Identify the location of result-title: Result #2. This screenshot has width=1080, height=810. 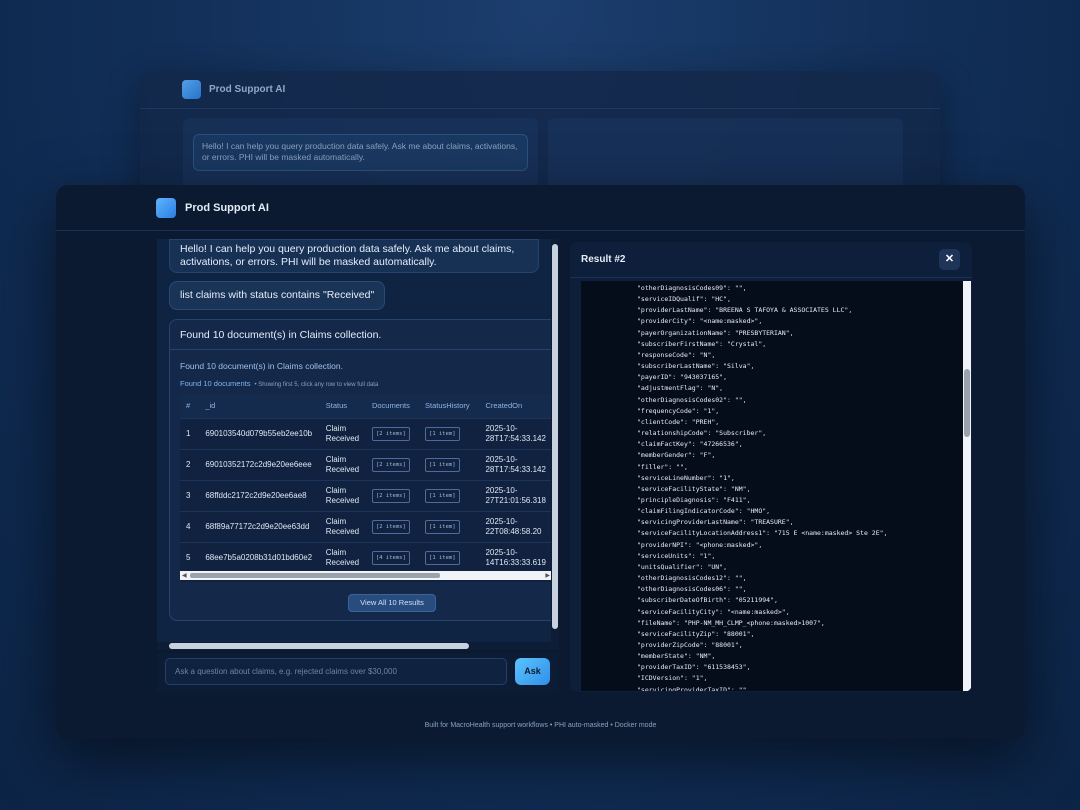
(771, 260).